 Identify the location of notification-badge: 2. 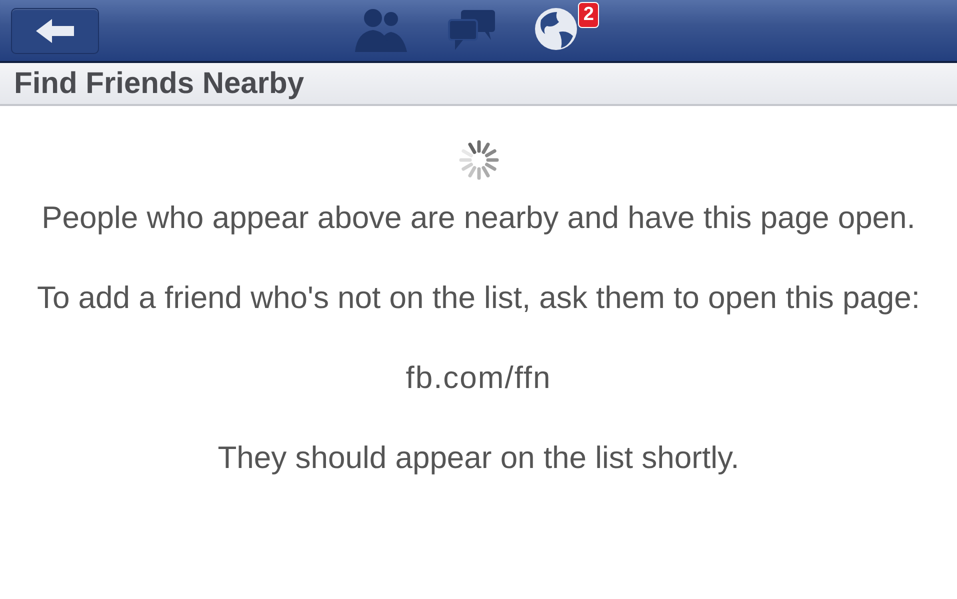
(588, 15).